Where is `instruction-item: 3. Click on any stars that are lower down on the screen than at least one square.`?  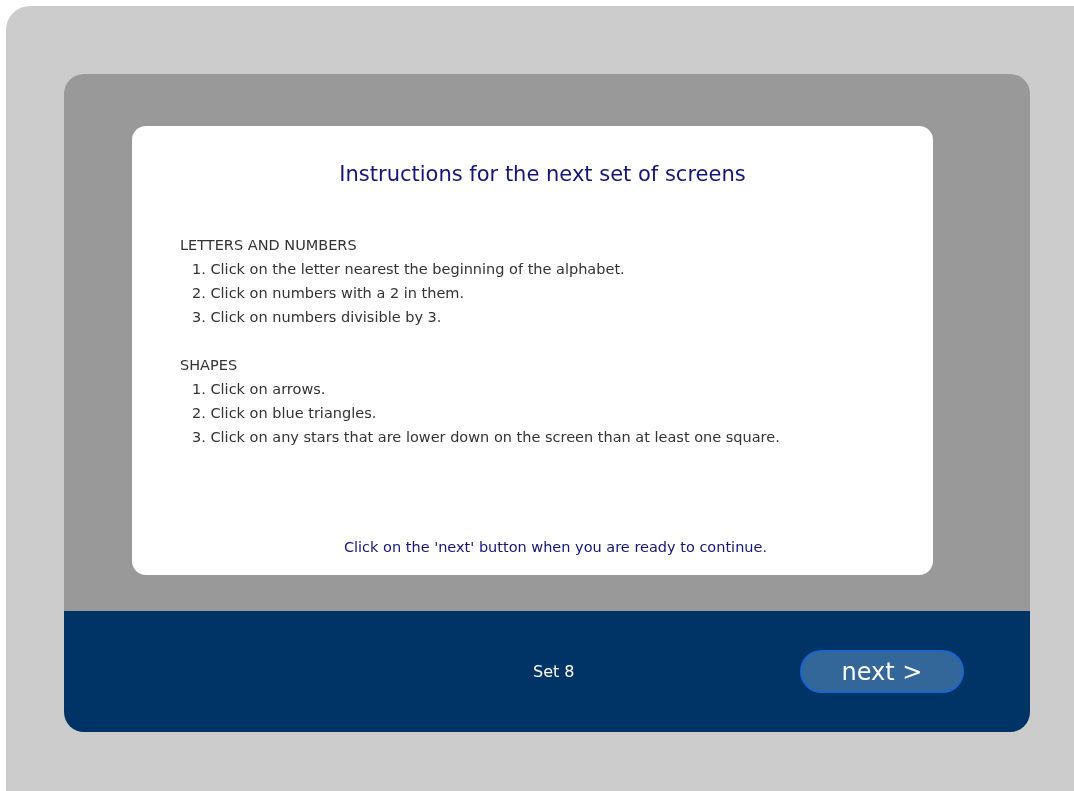
instruction-item: 3. Click on any stars that are lower down on the screen than at least one square. is located at coordinates (486, 437).